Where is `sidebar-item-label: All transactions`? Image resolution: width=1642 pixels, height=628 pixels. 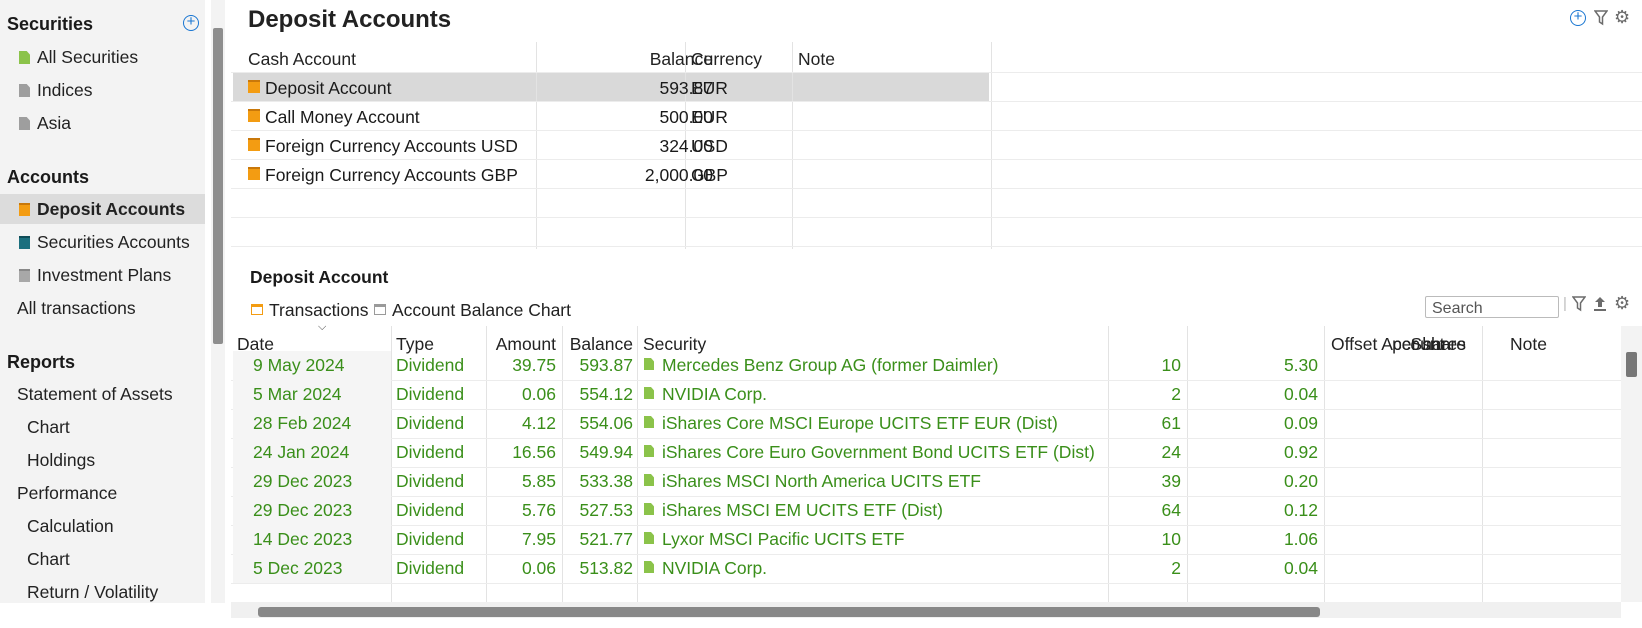
sidebar-item-label: All transactions is located at coordinates (76, 308).